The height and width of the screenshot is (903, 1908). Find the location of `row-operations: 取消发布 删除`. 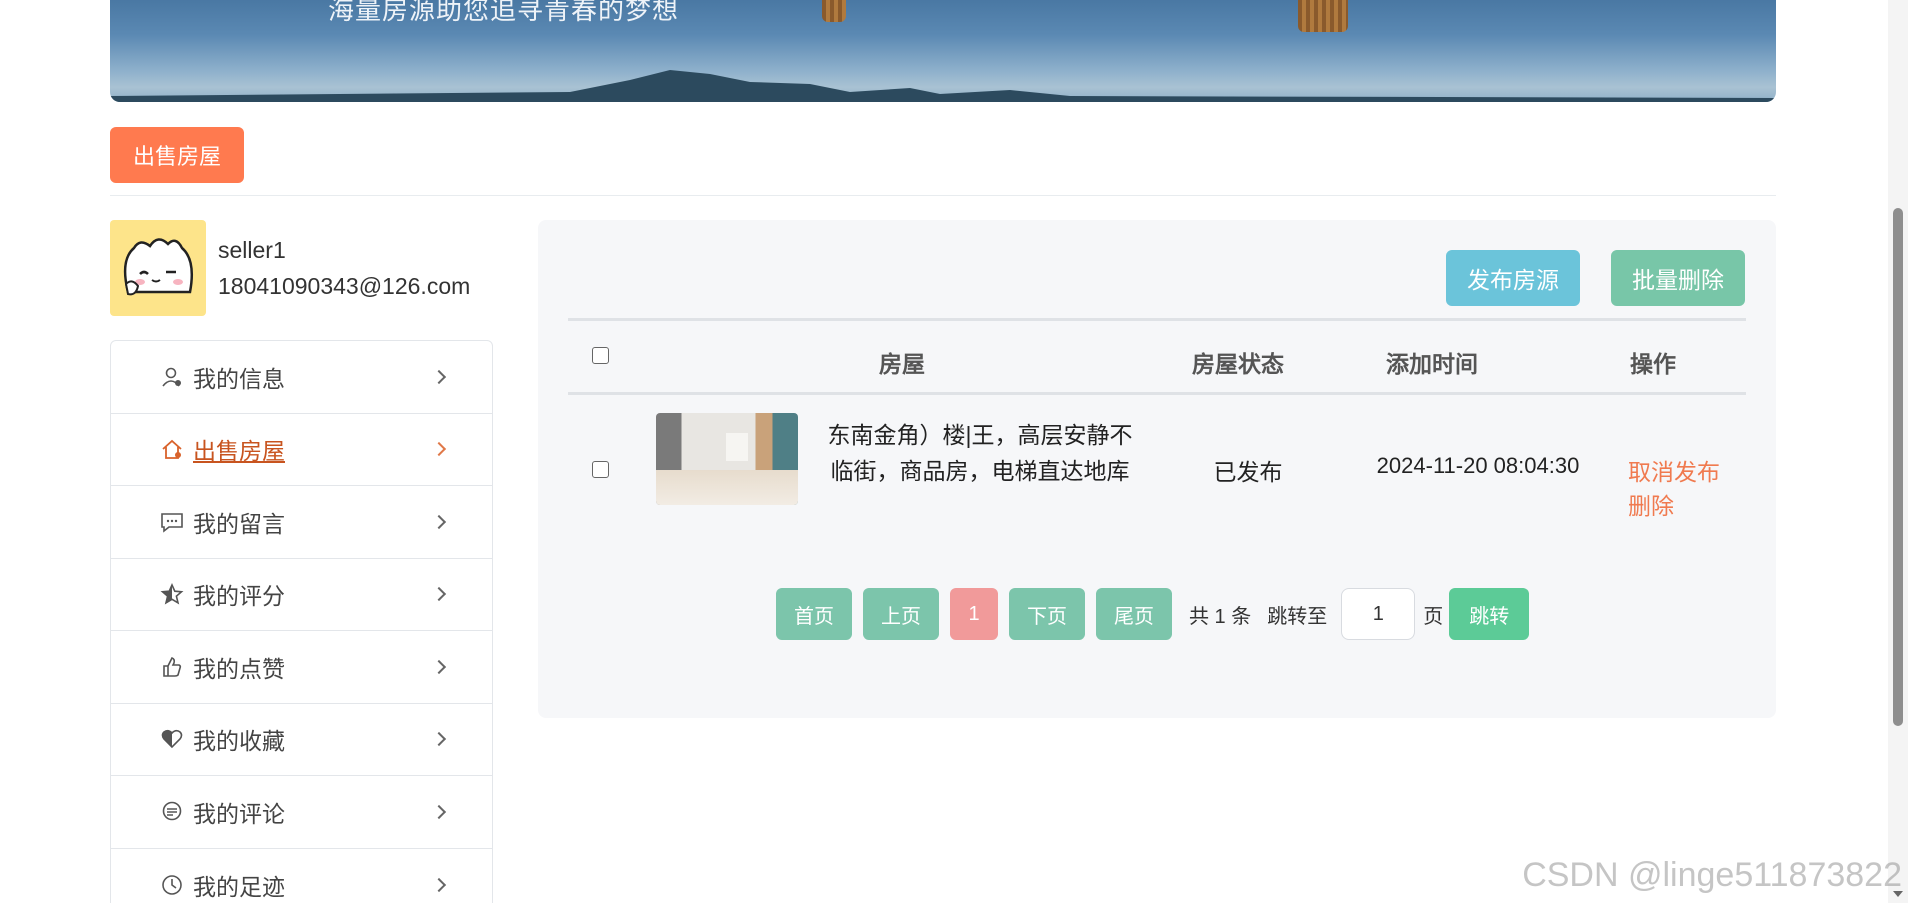

row-operations: 取消发布 删除 is located at coordinates (1687, 487).